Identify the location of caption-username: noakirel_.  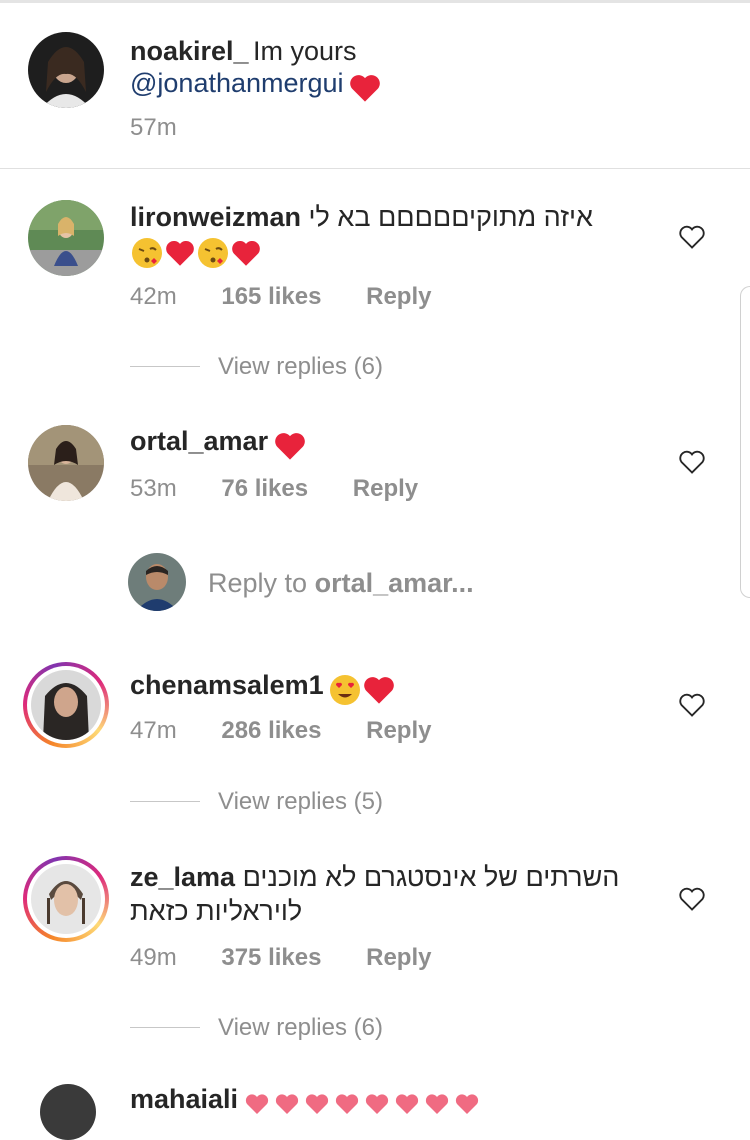
(189, 51).